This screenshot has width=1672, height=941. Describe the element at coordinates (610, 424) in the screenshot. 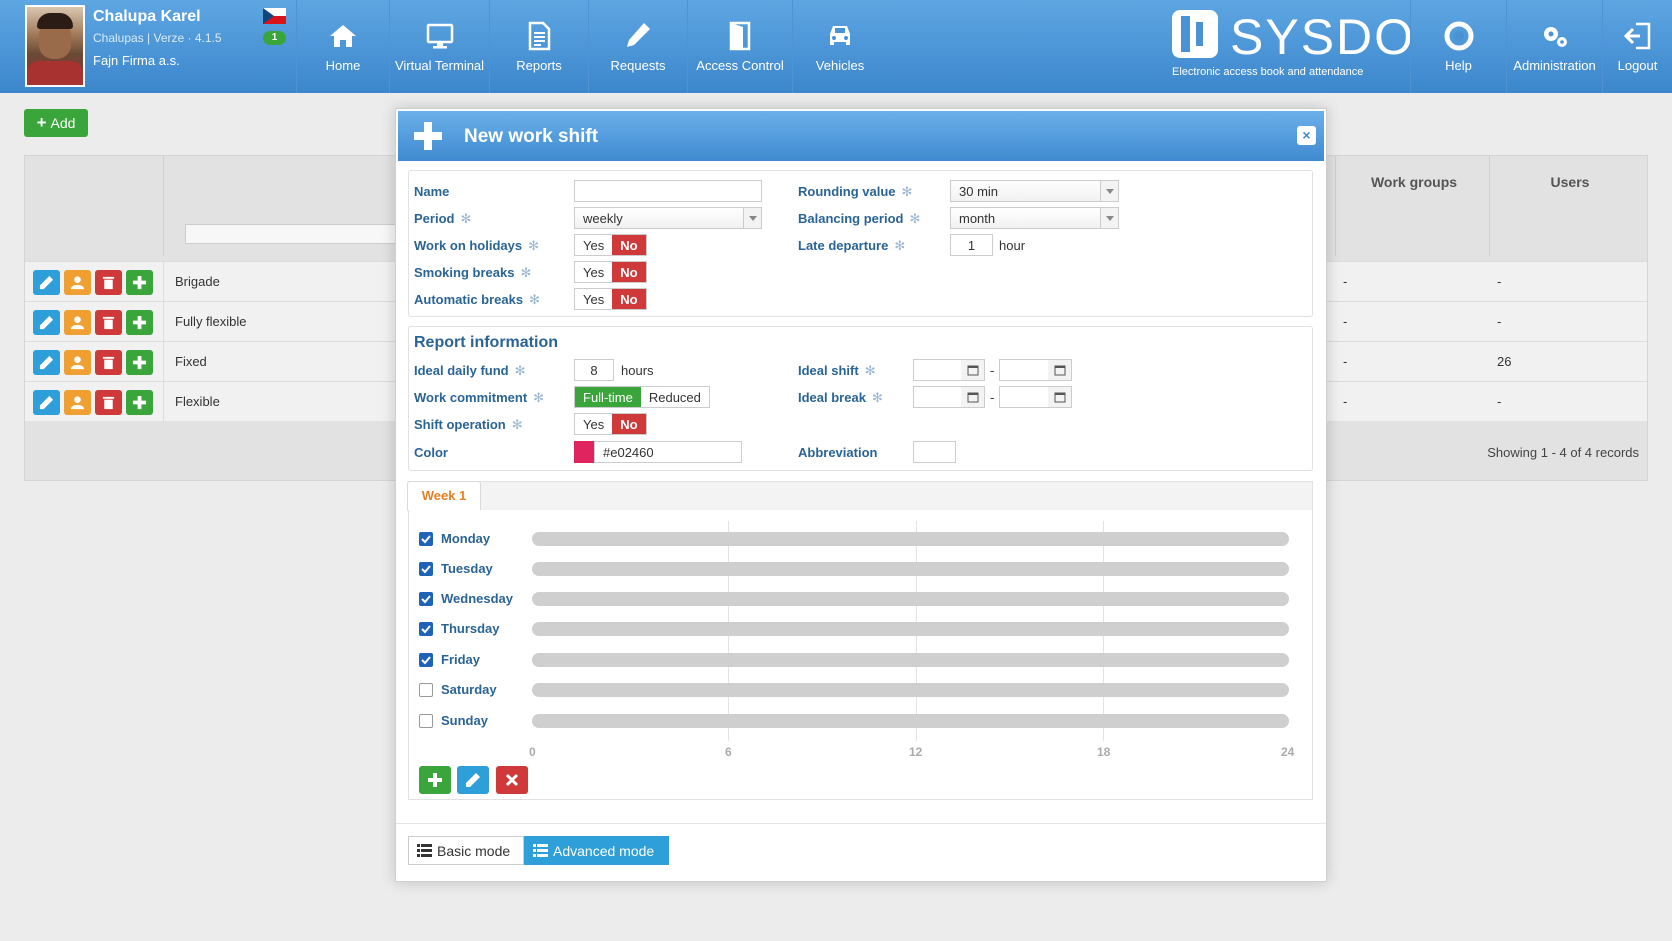

I see `shift-operation-toggle: Yes No` at that location.